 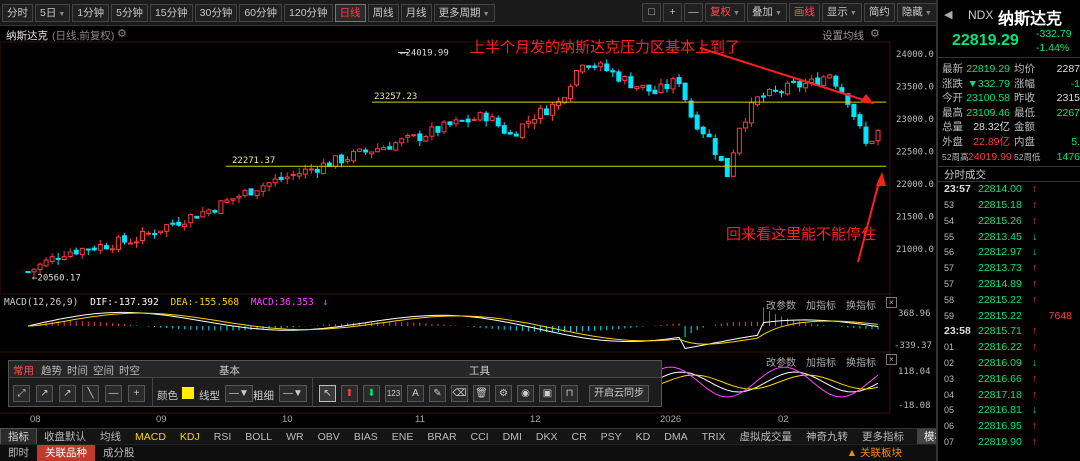 What do you see at coordinates (569, 393) in the screenshot?
I see `magnet-icon: ⊓` at bounding box center [569, 393].